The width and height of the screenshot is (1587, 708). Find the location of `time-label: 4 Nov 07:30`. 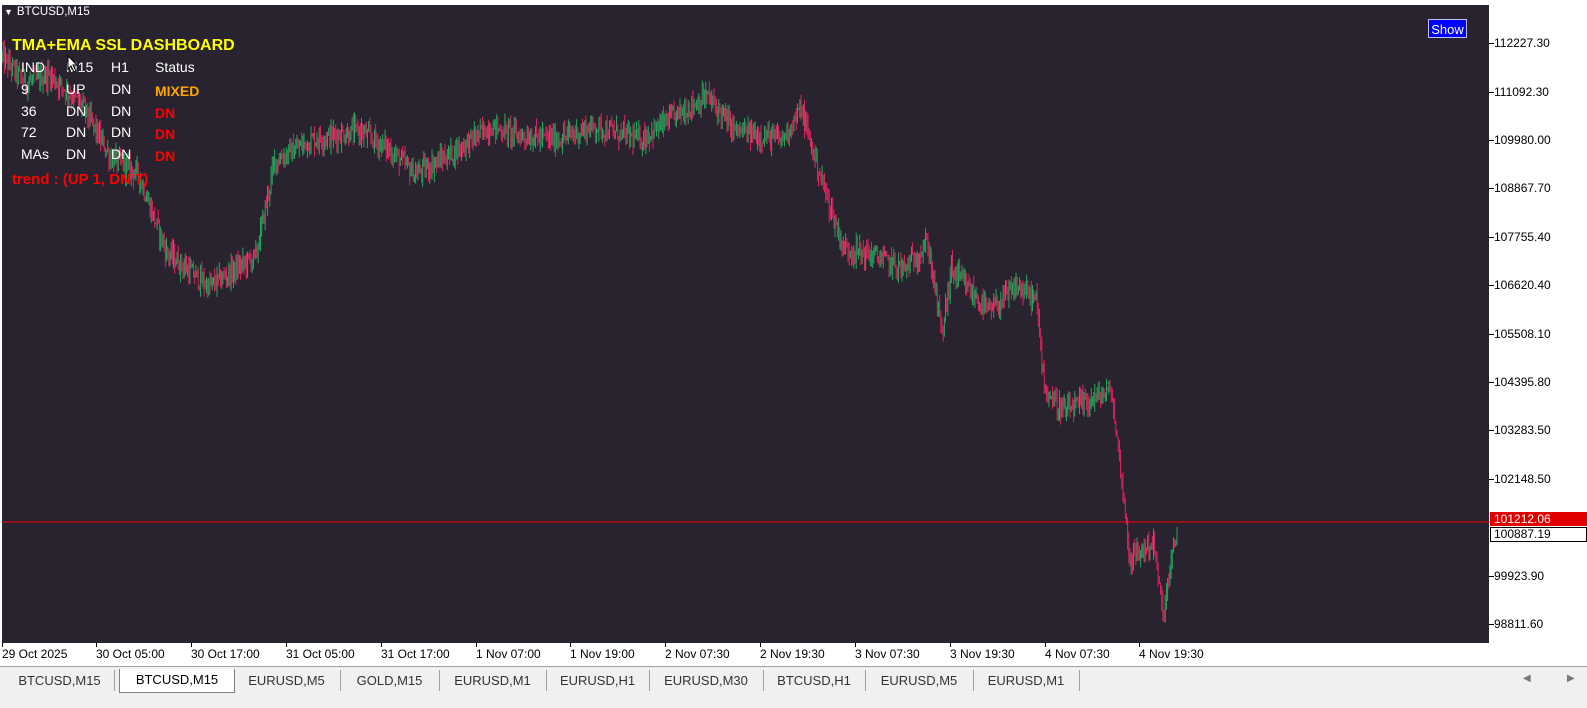

time-label: 4 Nov 07:30 is located at coordinates (1077, 654).